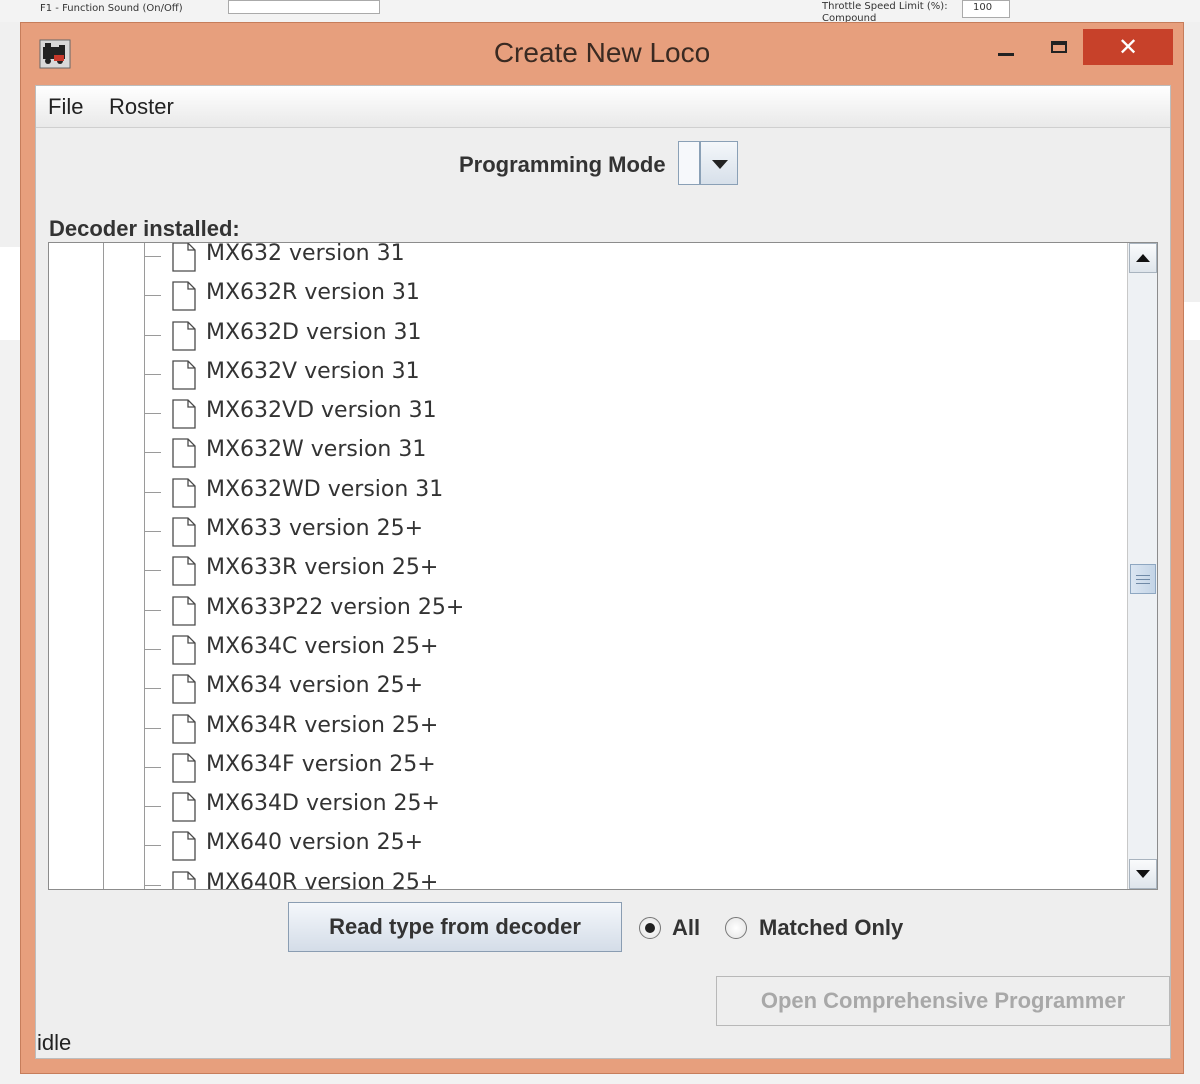 Image resolution: width=1200 pixels, height=1084 pixels. I want to click on menu-roster: Roster, so click(141, 107).